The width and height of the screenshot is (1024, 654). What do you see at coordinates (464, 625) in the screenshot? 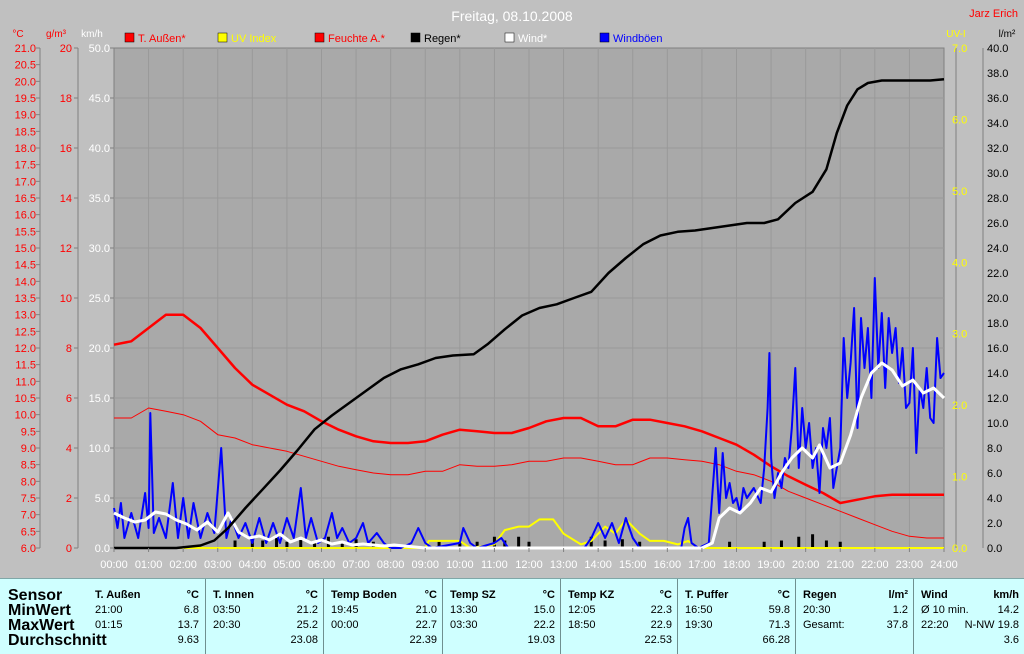
I see `stat-max-time: 03:30` at bounding box center [464, 625].